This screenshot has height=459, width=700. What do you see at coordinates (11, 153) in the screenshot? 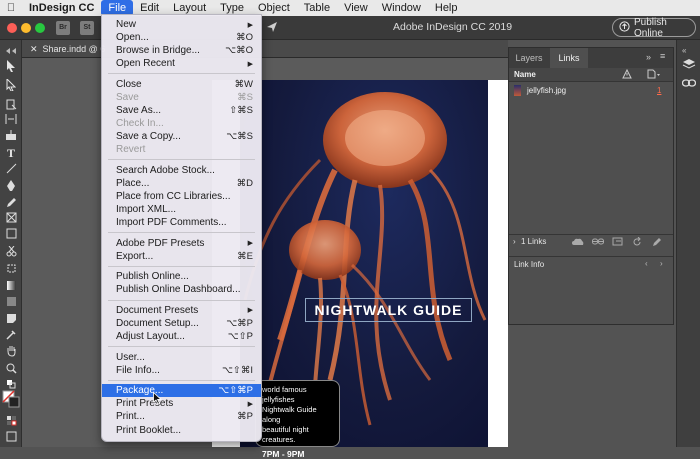
I see `type-tool-icon: T` at bounding box center [11, 153].